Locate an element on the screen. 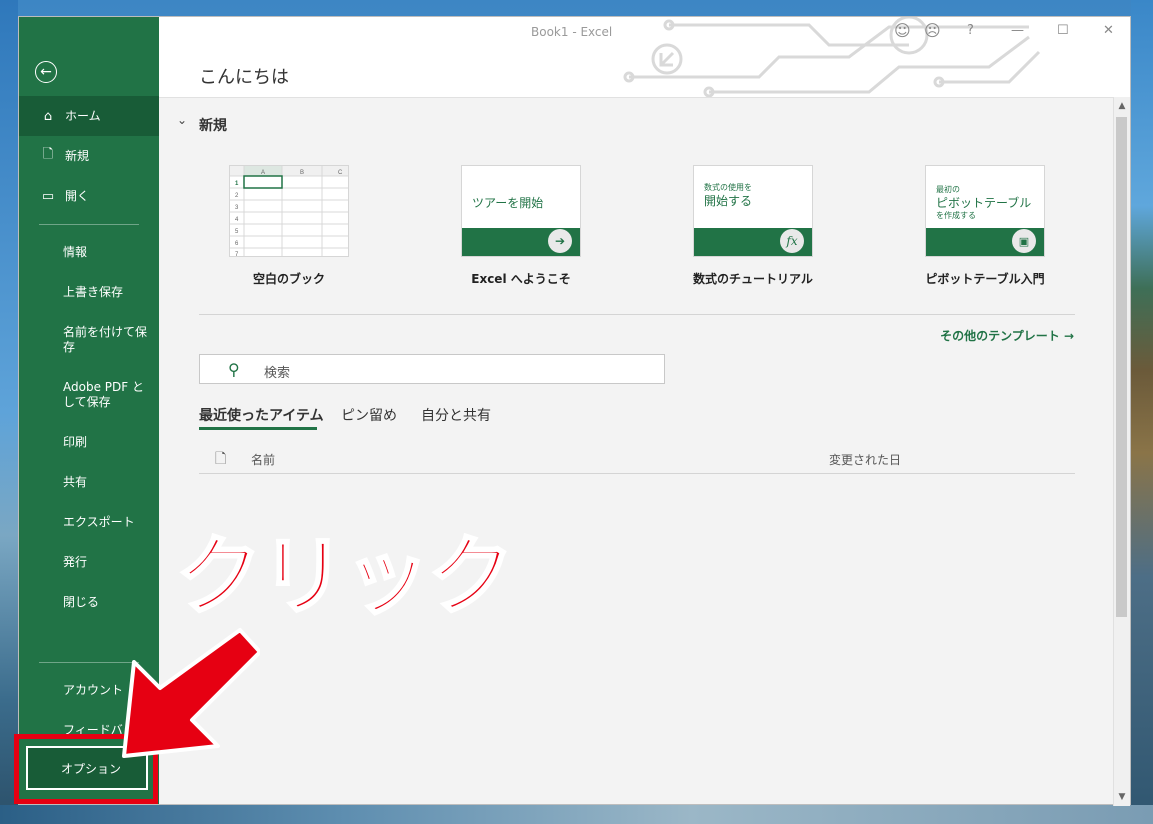 This screenshot has width=1153, height=824. back-button: ← is located at coordinates (46, 72).